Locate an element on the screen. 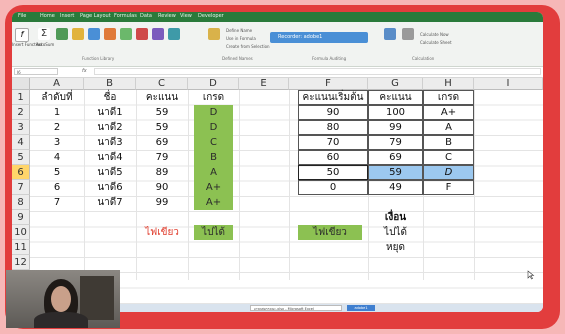  row-header-4: 4 is located at coordinates (21, 142).